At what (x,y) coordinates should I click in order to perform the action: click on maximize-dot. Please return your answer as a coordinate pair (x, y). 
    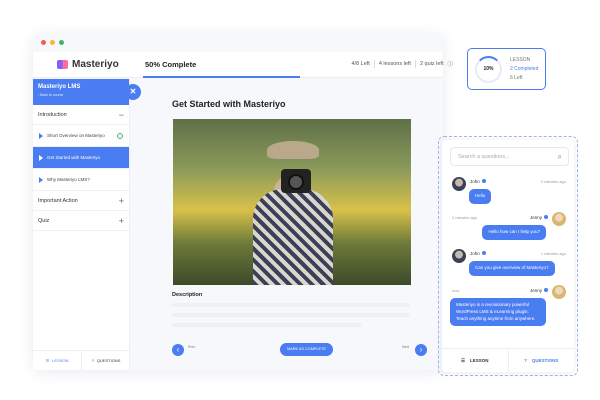
    Looking at the image, I should click on (61, 42).